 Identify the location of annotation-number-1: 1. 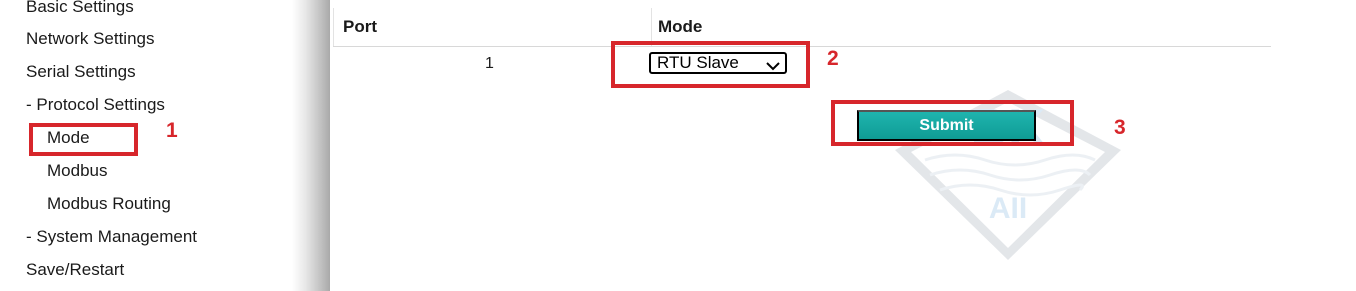
(172, 130).